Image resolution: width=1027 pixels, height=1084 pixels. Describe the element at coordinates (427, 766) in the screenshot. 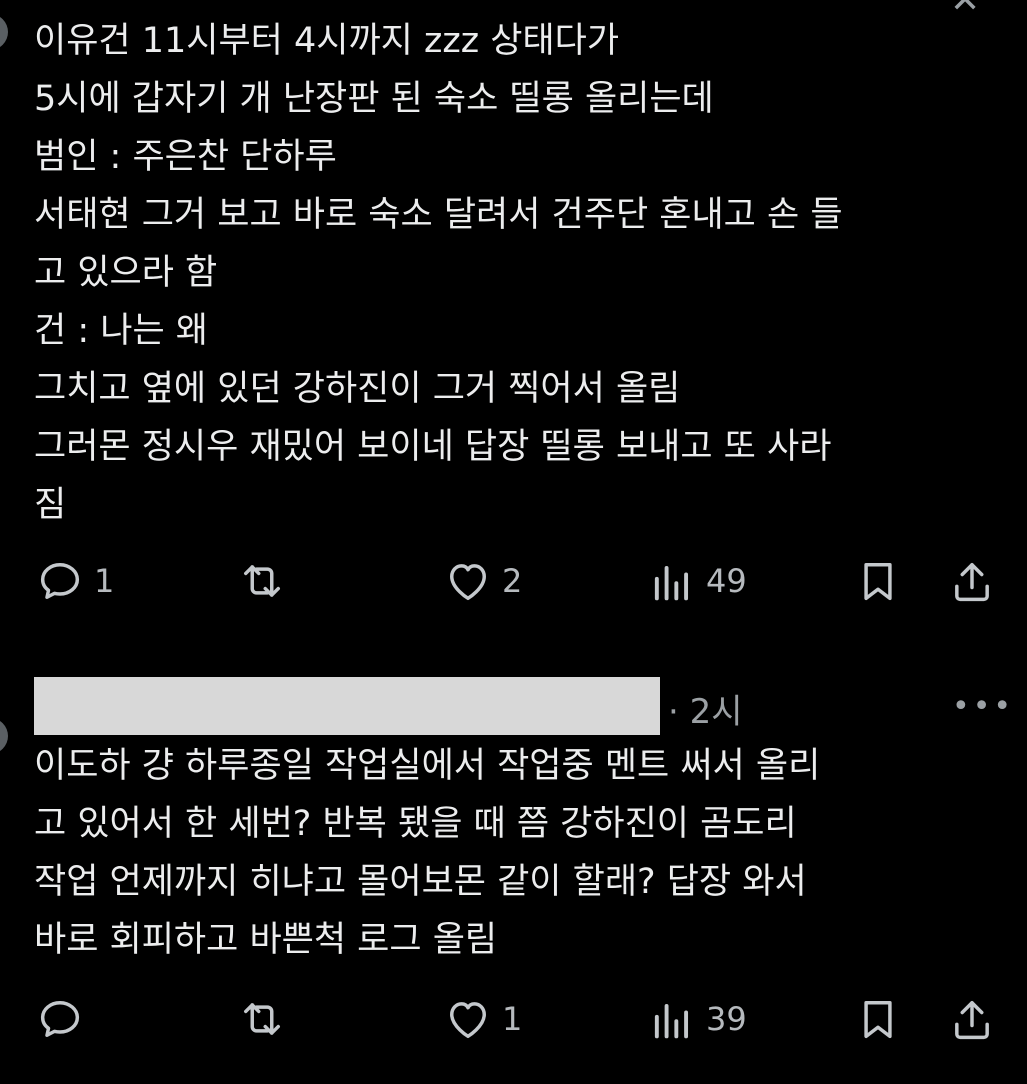

I see `post-line: 이도하 걍 하루종일 작업실에서 작업중 멘트 써서 올리` at that location.